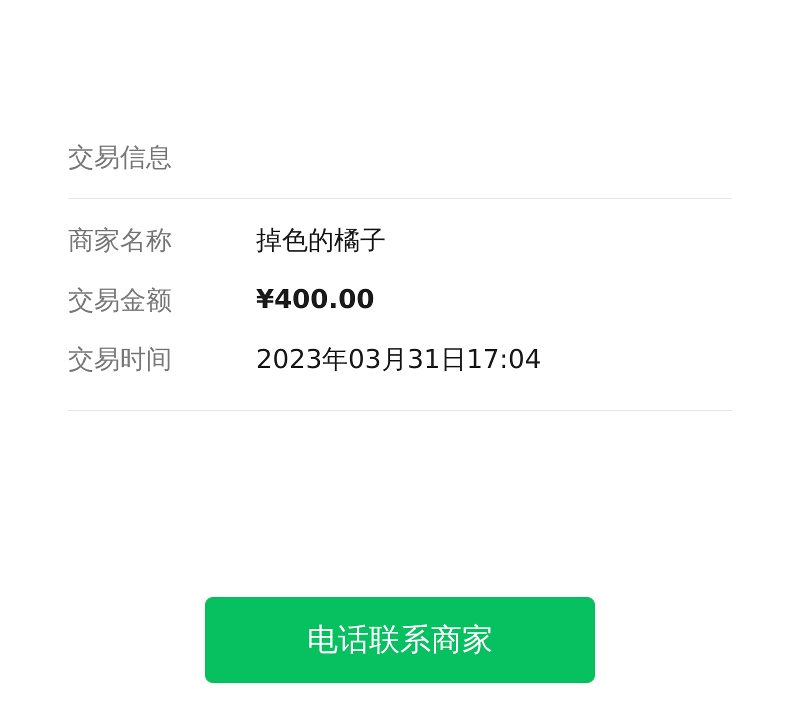 This screenshot has height=712, width=800. Describe the element at coordinates (321, 241) in the screenshot. I see `field-value: 掉色的橘子` at that location.